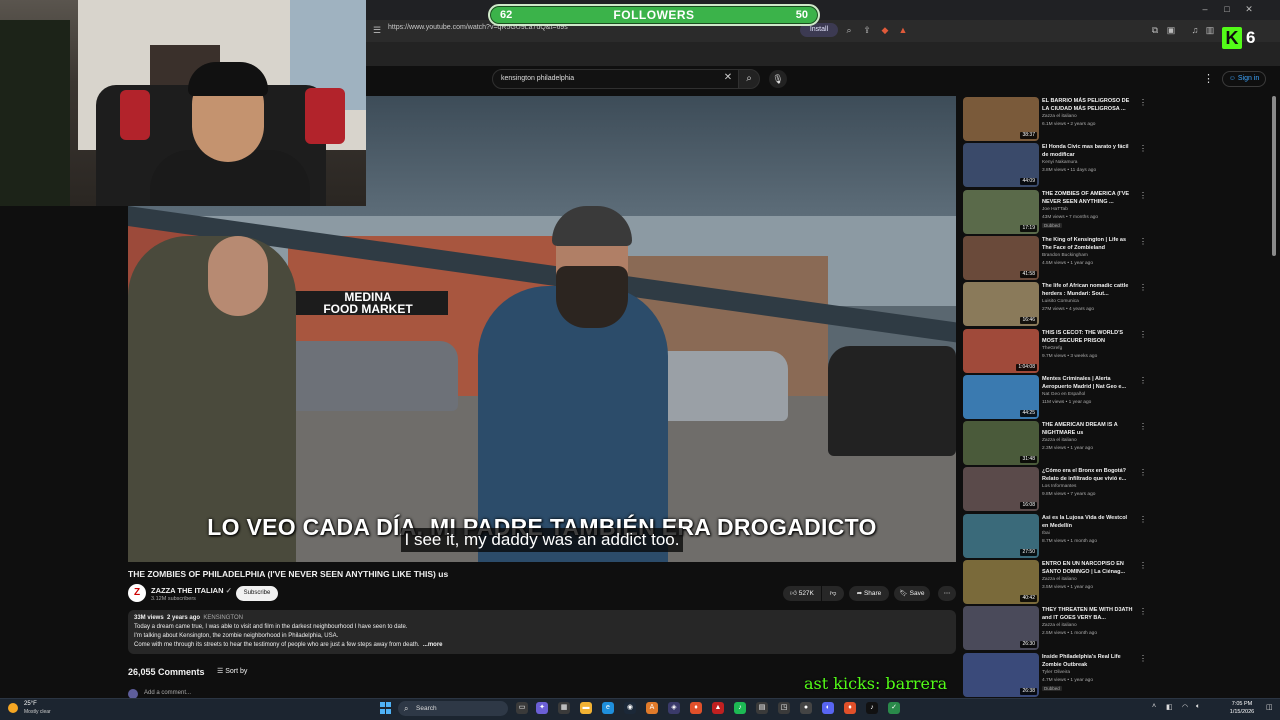 The height and width of the screenshot is (720, 1280). What do you see at coordinates (806, 708) in the screenshot?
I see `obs-icon: ●` at bounding box center [806, 708].